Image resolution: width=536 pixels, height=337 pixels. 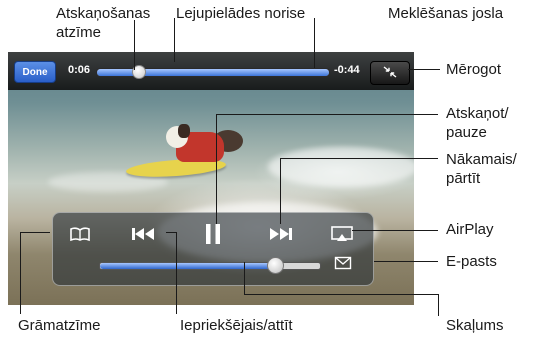 I want to click on callout-download-progress: Lejupielādes norise, so click(x=241, y=13).